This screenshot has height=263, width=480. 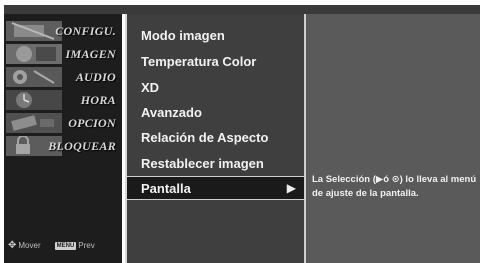 What do you see at coordinates (34, 31) in the screenshot?
I see `settings-icon` at bounding box center [34, 31].